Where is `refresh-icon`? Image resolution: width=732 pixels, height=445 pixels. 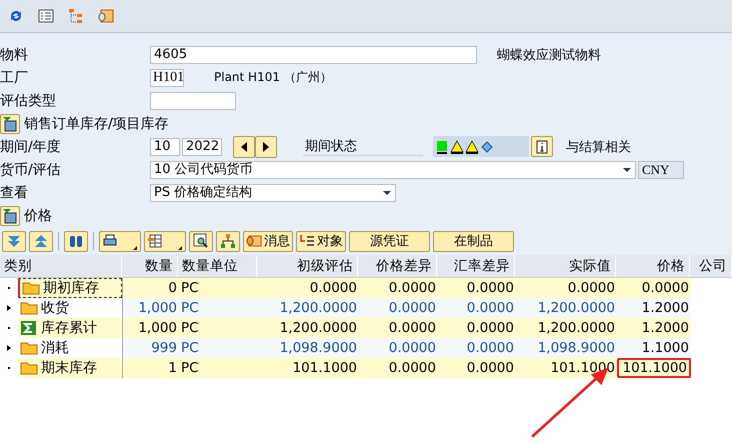 refresh-icon is located at coordinates (16, 16).